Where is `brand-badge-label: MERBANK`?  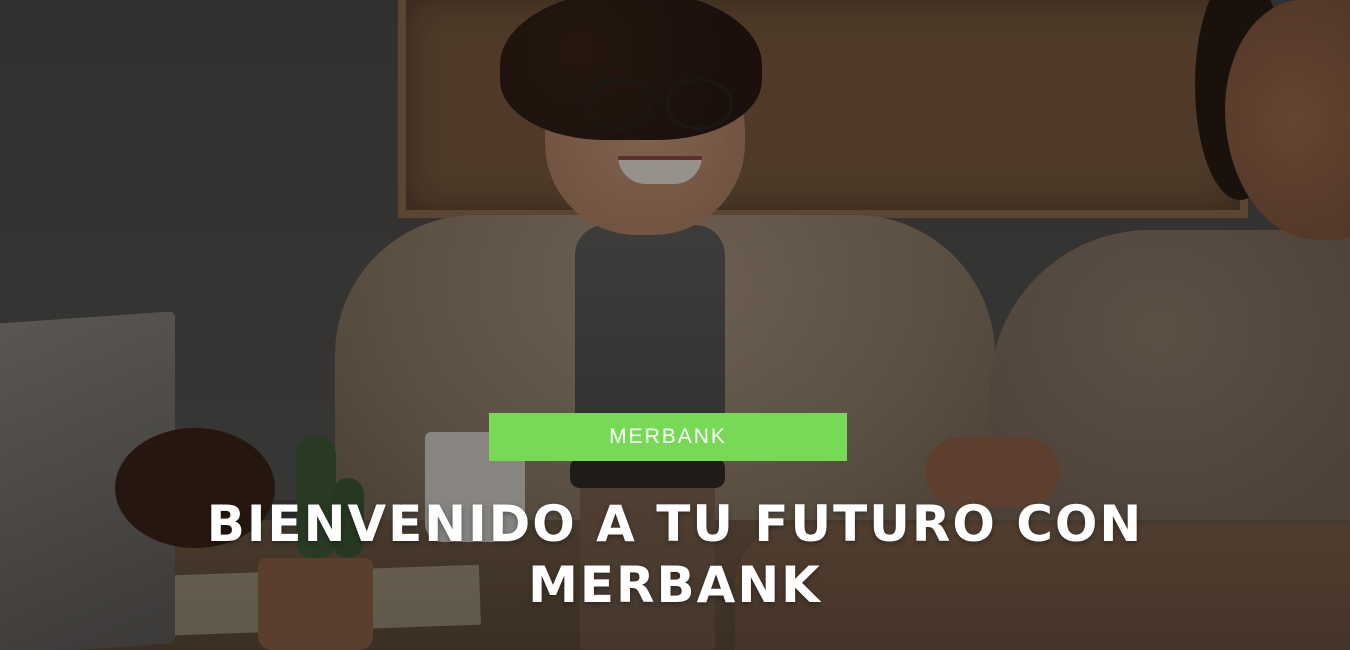
brand-badge-label: MERBANK is located at coordinates (668, 436).